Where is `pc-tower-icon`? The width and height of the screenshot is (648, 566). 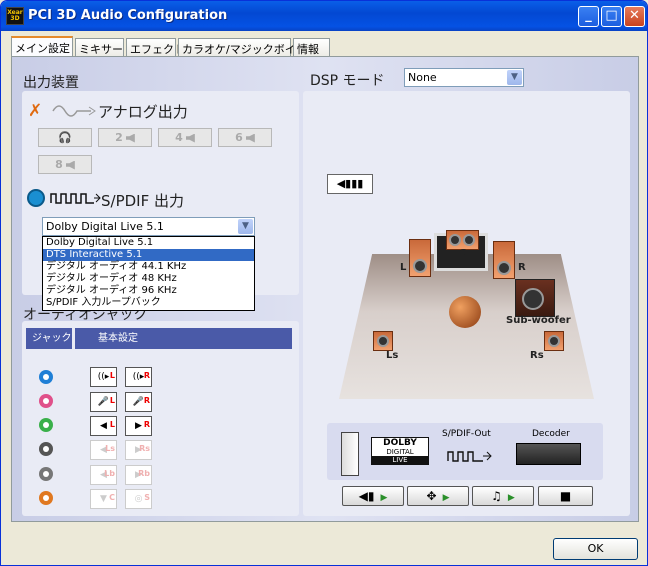
pc-tower-icon is located at coordinates (350, 454).